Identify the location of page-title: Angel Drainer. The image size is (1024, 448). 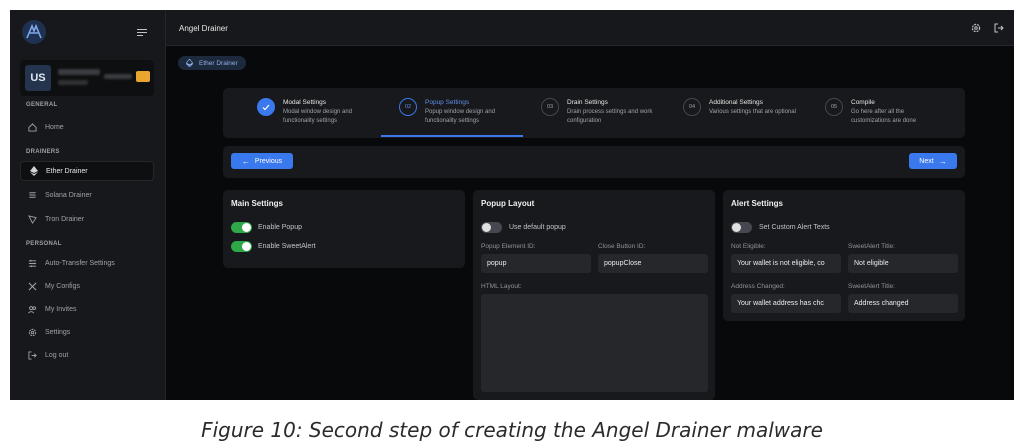
(203, 28).